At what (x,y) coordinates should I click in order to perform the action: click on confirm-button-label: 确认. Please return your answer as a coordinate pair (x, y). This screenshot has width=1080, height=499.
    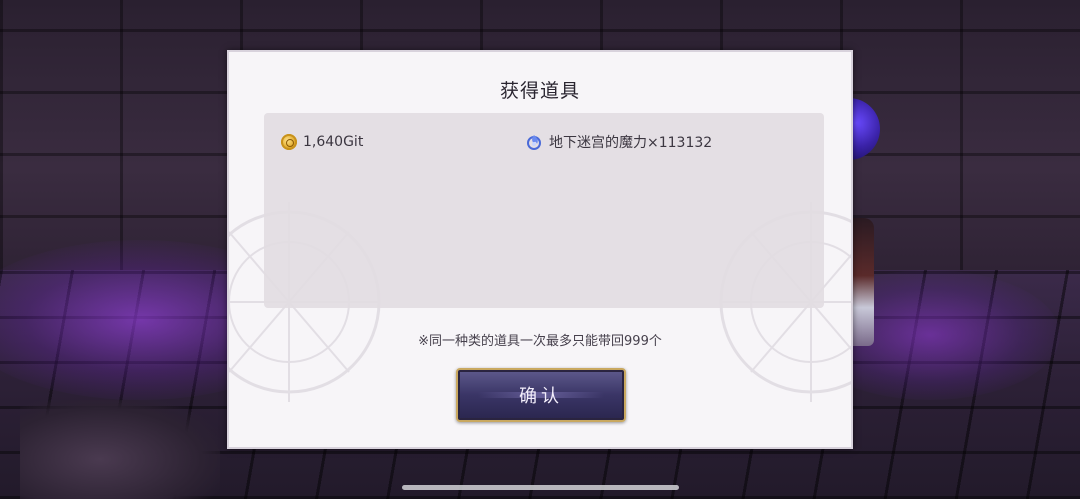
    Looking at the image, I should click on (541, 396).